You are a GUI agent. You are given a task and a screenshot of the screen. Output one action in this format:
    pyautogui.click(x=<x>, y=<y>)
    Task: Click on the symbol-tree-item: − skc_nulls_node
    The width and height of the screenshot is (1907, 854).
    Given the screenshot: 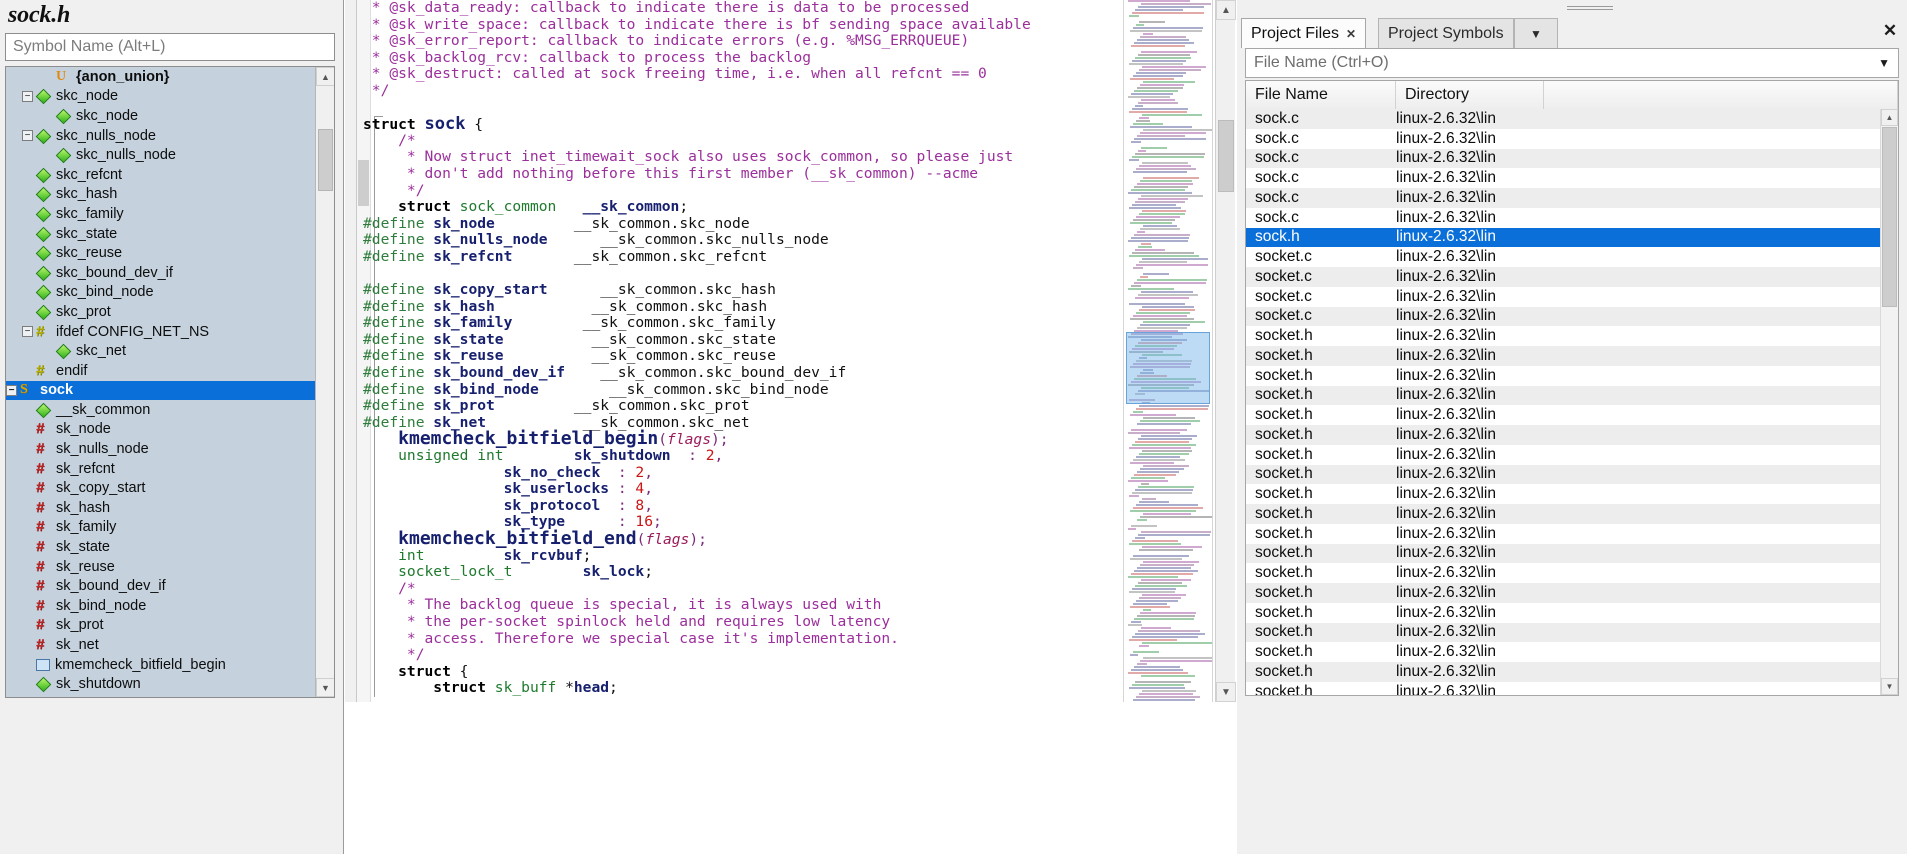 What is the action you would take?
    pyautogui.click(x=161, y=136)
    